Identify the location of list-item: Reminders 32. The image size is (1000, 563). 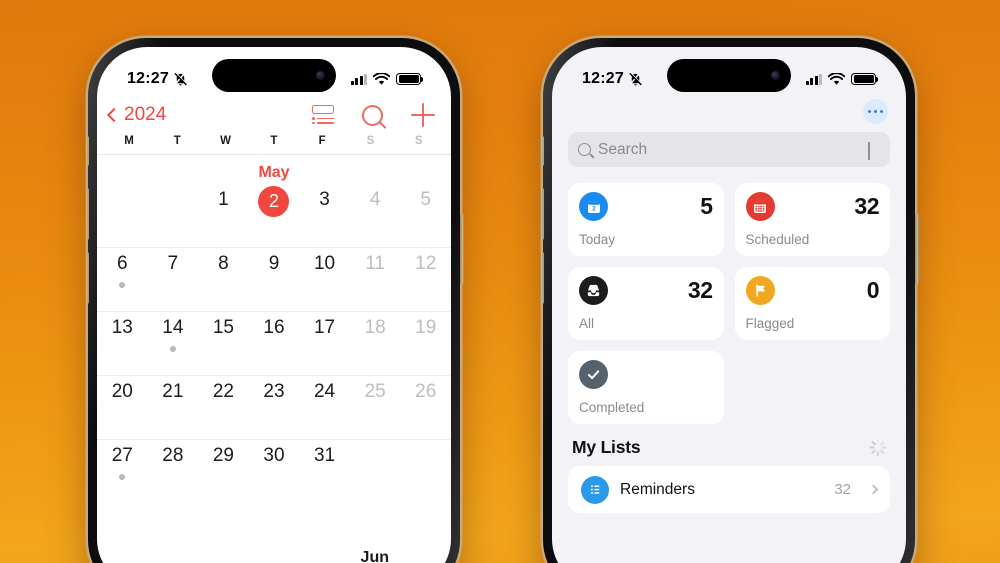
(729, 489).